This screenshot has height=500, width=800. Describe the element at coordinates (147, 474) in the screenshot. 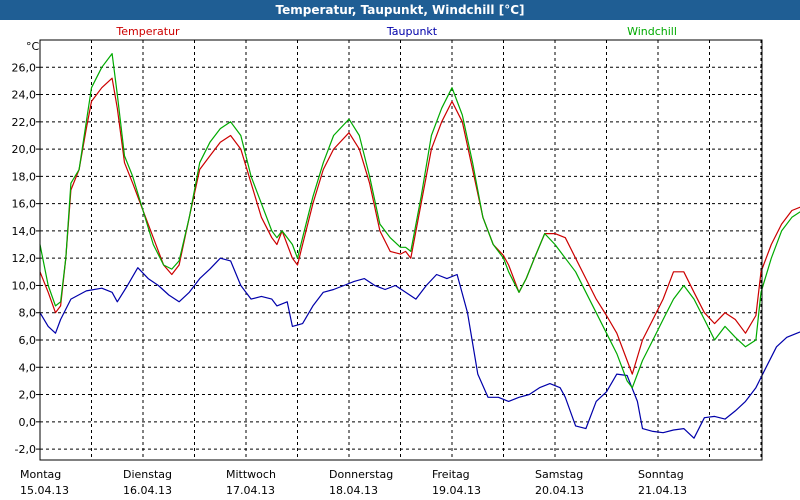

I see `x-tick-day-label: Dienstag` at that location.